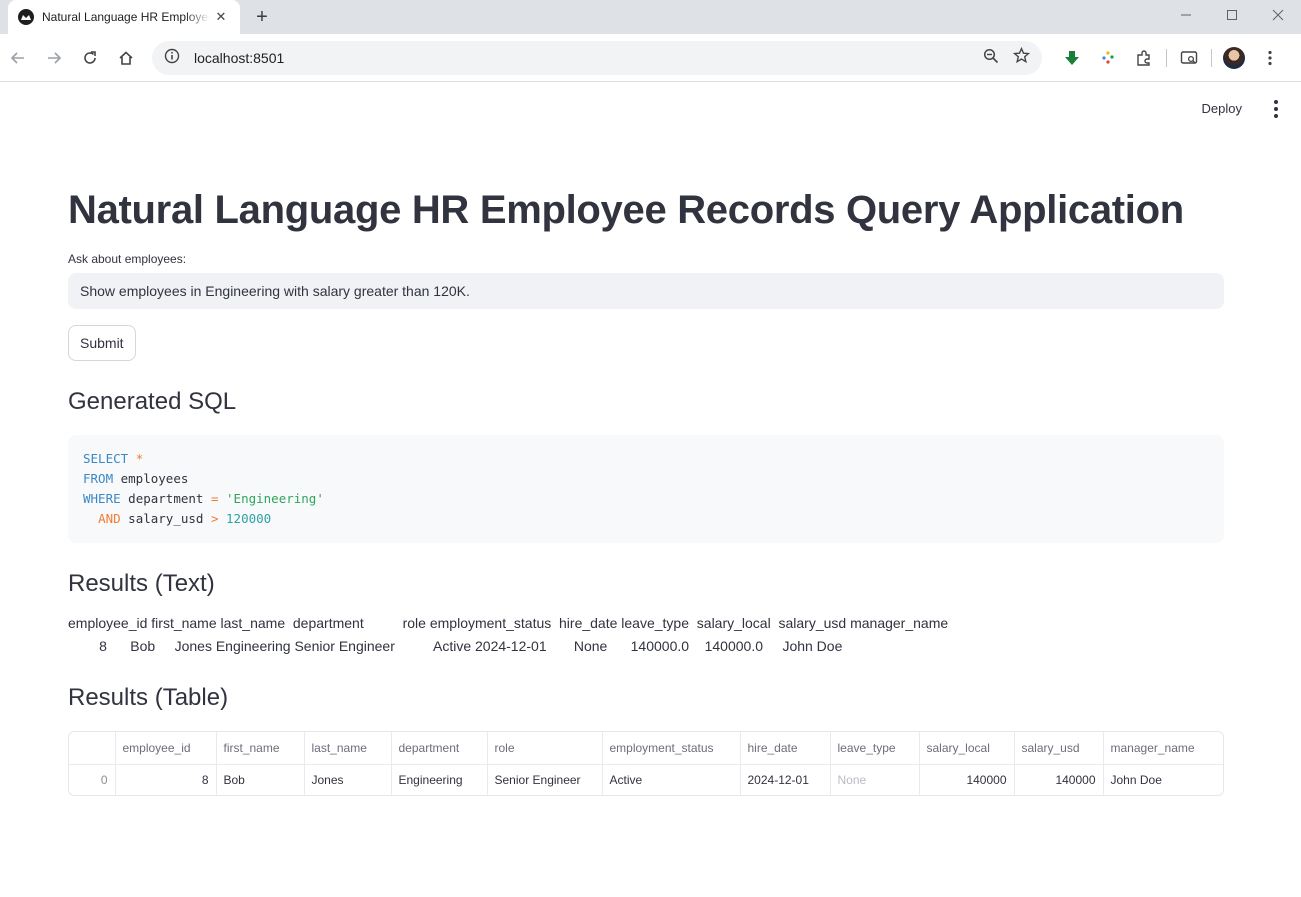  I want to click on column-header: manager_name, so click(1163, 748).